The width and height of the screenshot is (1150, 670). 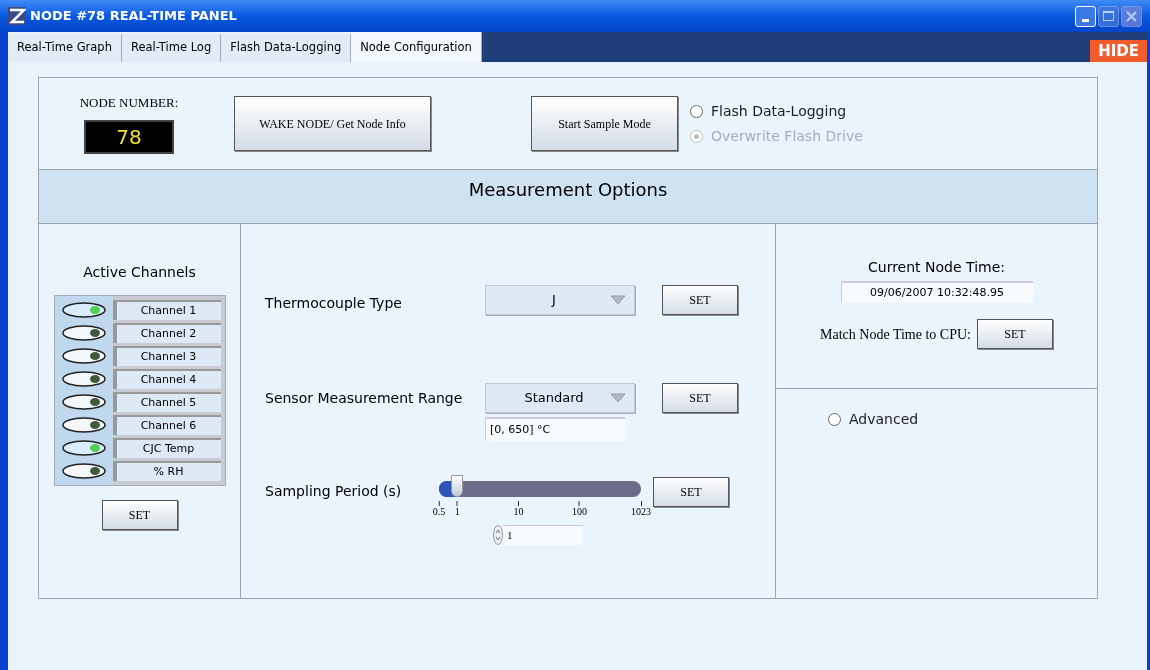 What do you see at coordinates (457, 486) in the screenshot?
I see `slider-thumb` at bounding box center [457, 486].